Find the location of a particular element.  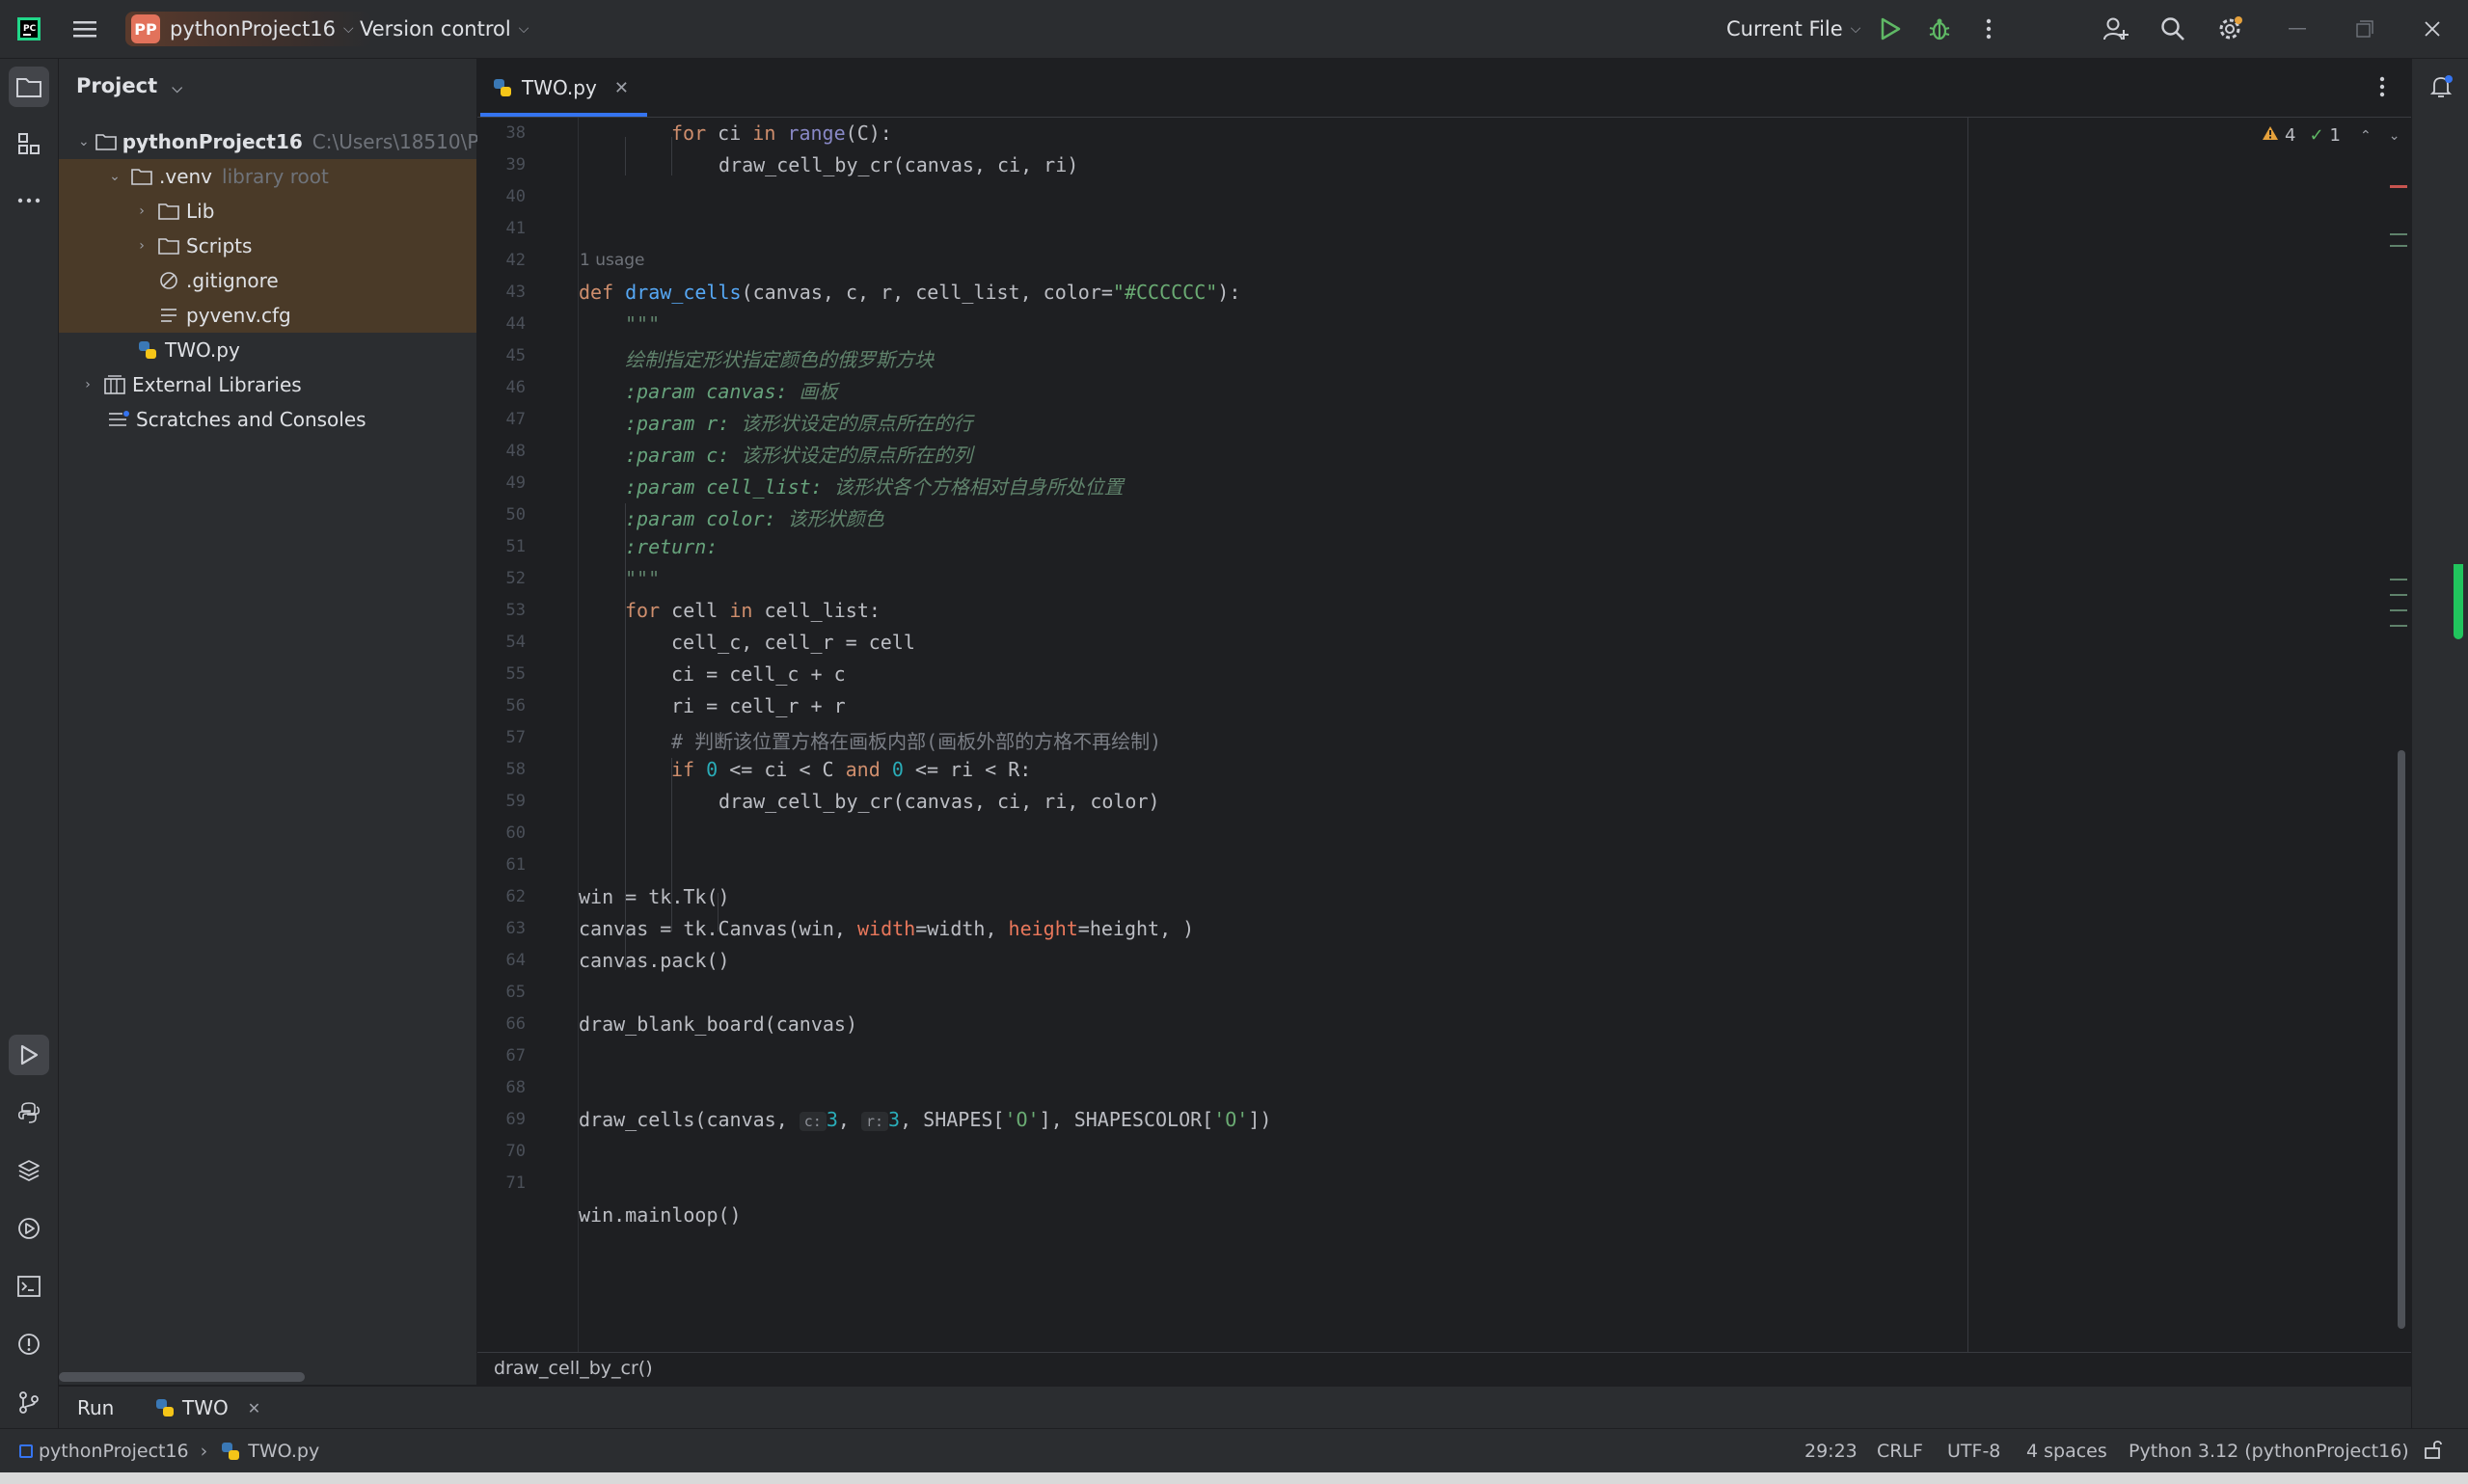

line-number: 43 is located at coordinates (501, 292).